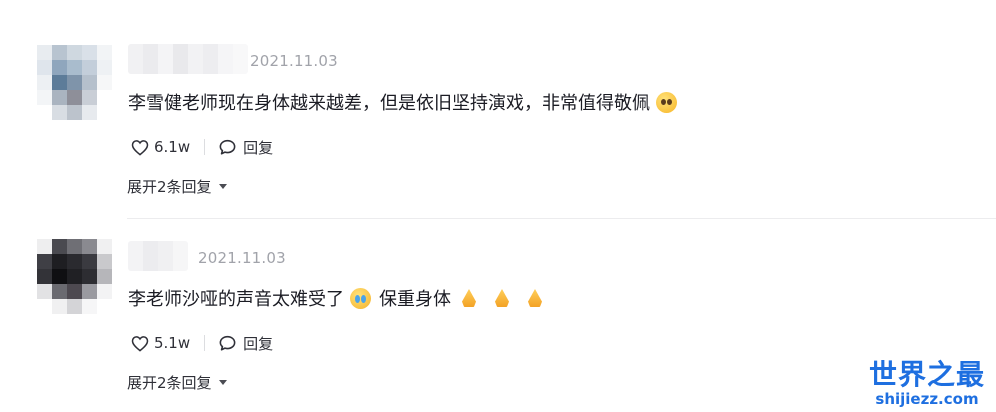 Image resolution: width=996 pixels, height=412 pixels. Describe the element at coordinates (389, 103) in the screenshot. I see `comment-body: 李雪健老师现在身体越来越差，但是依旧坚持演戏，非常值得敬佩` at that location.